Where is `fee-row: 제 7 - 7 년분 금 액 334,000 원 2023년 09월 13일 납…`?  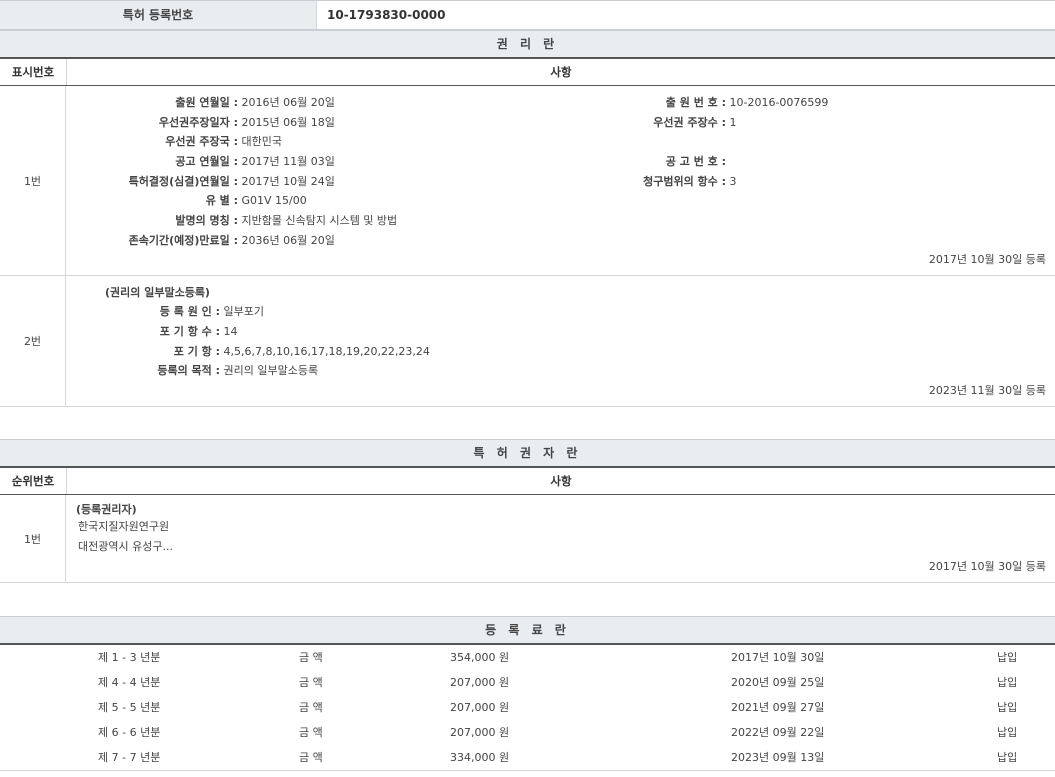 fee-row: 제 7 - 7 년분 금 액 334,000 원 2023년 09월 13일 납… is located at coordinates (527, 758).